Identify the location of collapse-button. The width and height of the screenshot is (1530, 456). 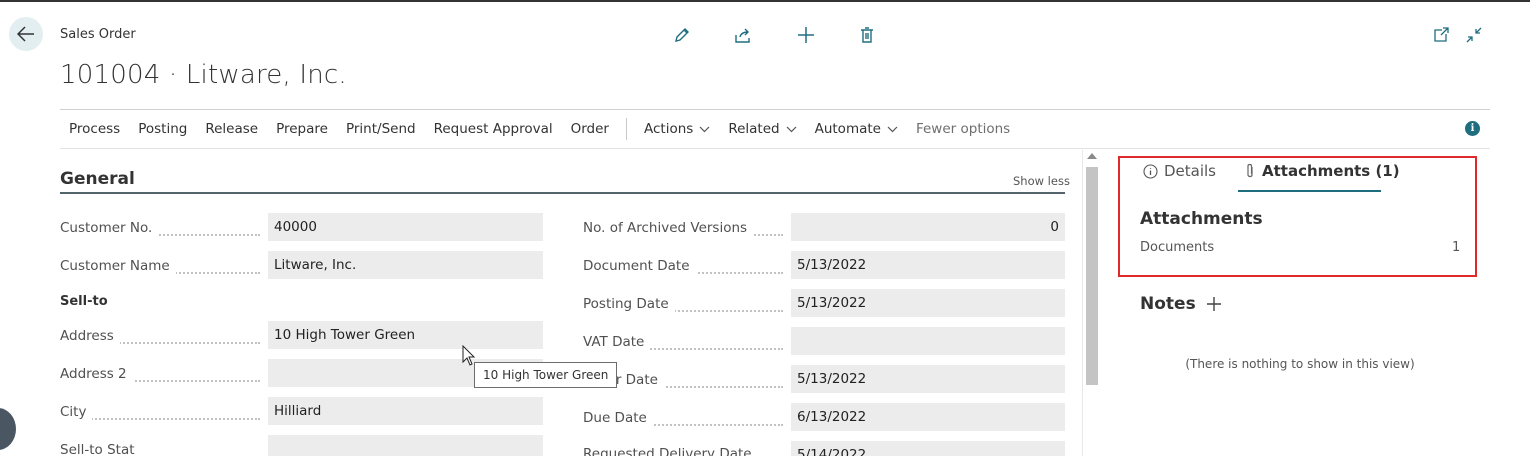
(1474, 35).